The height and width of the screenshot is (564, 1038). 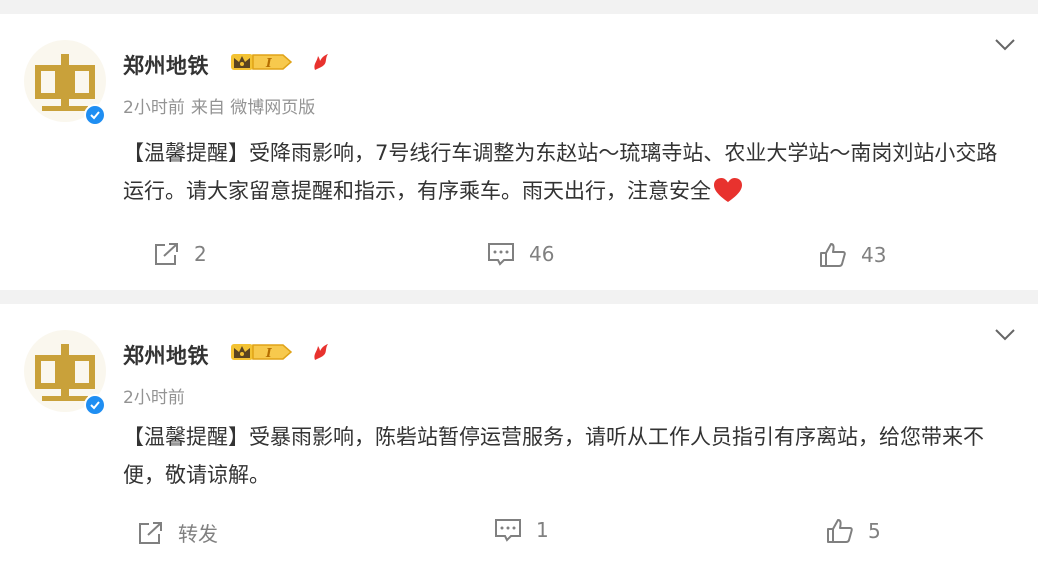 I want to click on post-meta: 2小时前, so click(x=157, y=395).